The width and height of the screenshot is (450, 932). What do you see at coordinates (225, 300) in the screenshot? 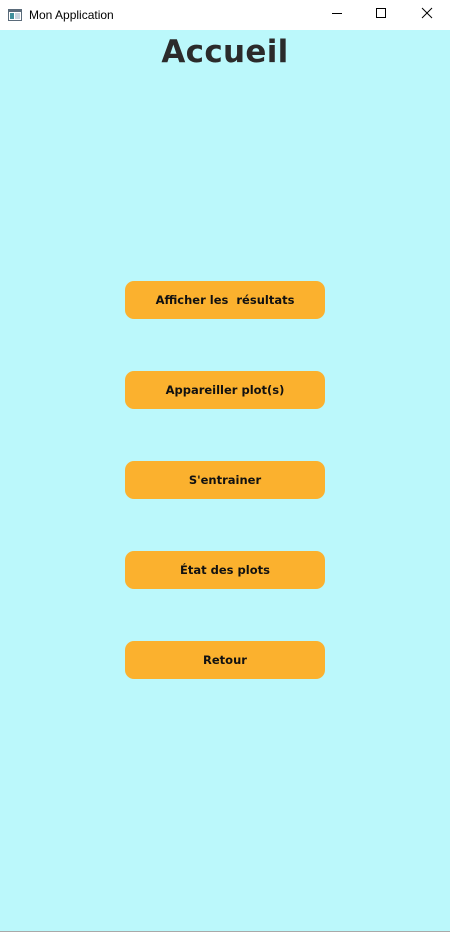
I see `show-results-button: Afficher les résultats` at bounding box center [225, 300].